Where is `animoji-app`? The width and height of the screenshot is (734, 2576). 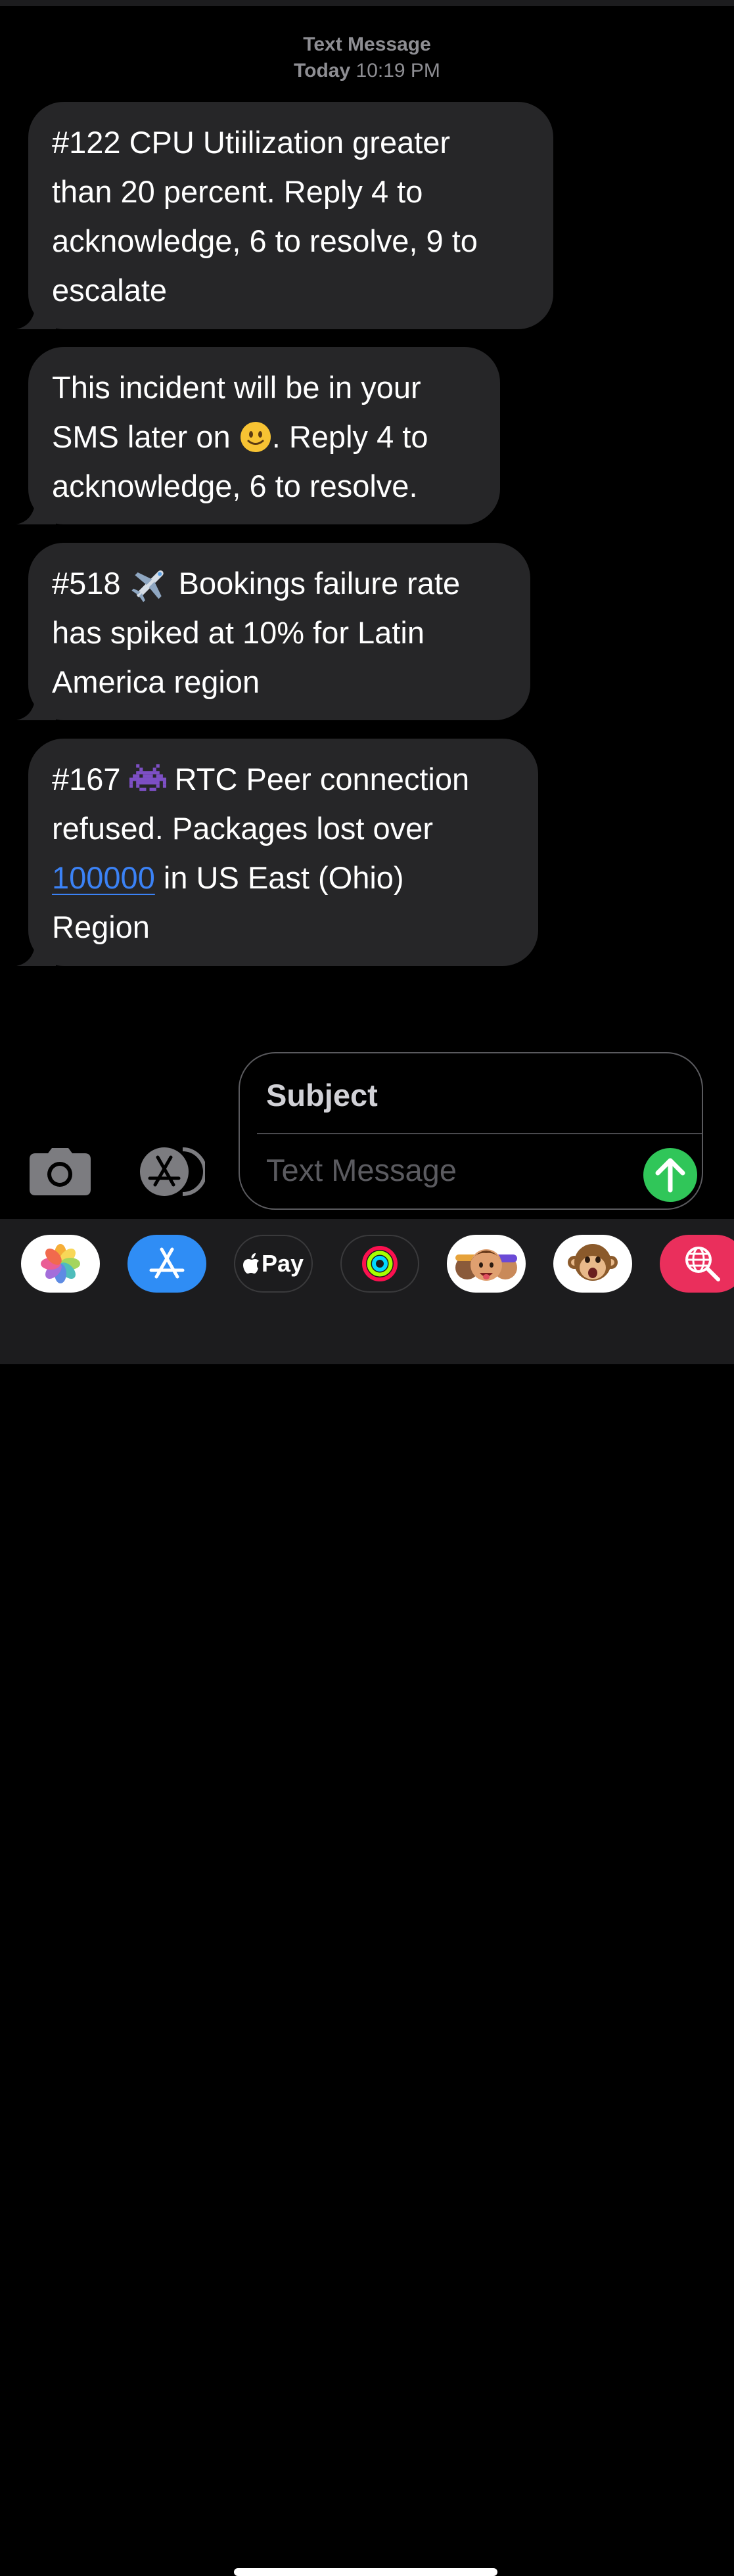
animoji-app is located at coordinates (593, 1264).